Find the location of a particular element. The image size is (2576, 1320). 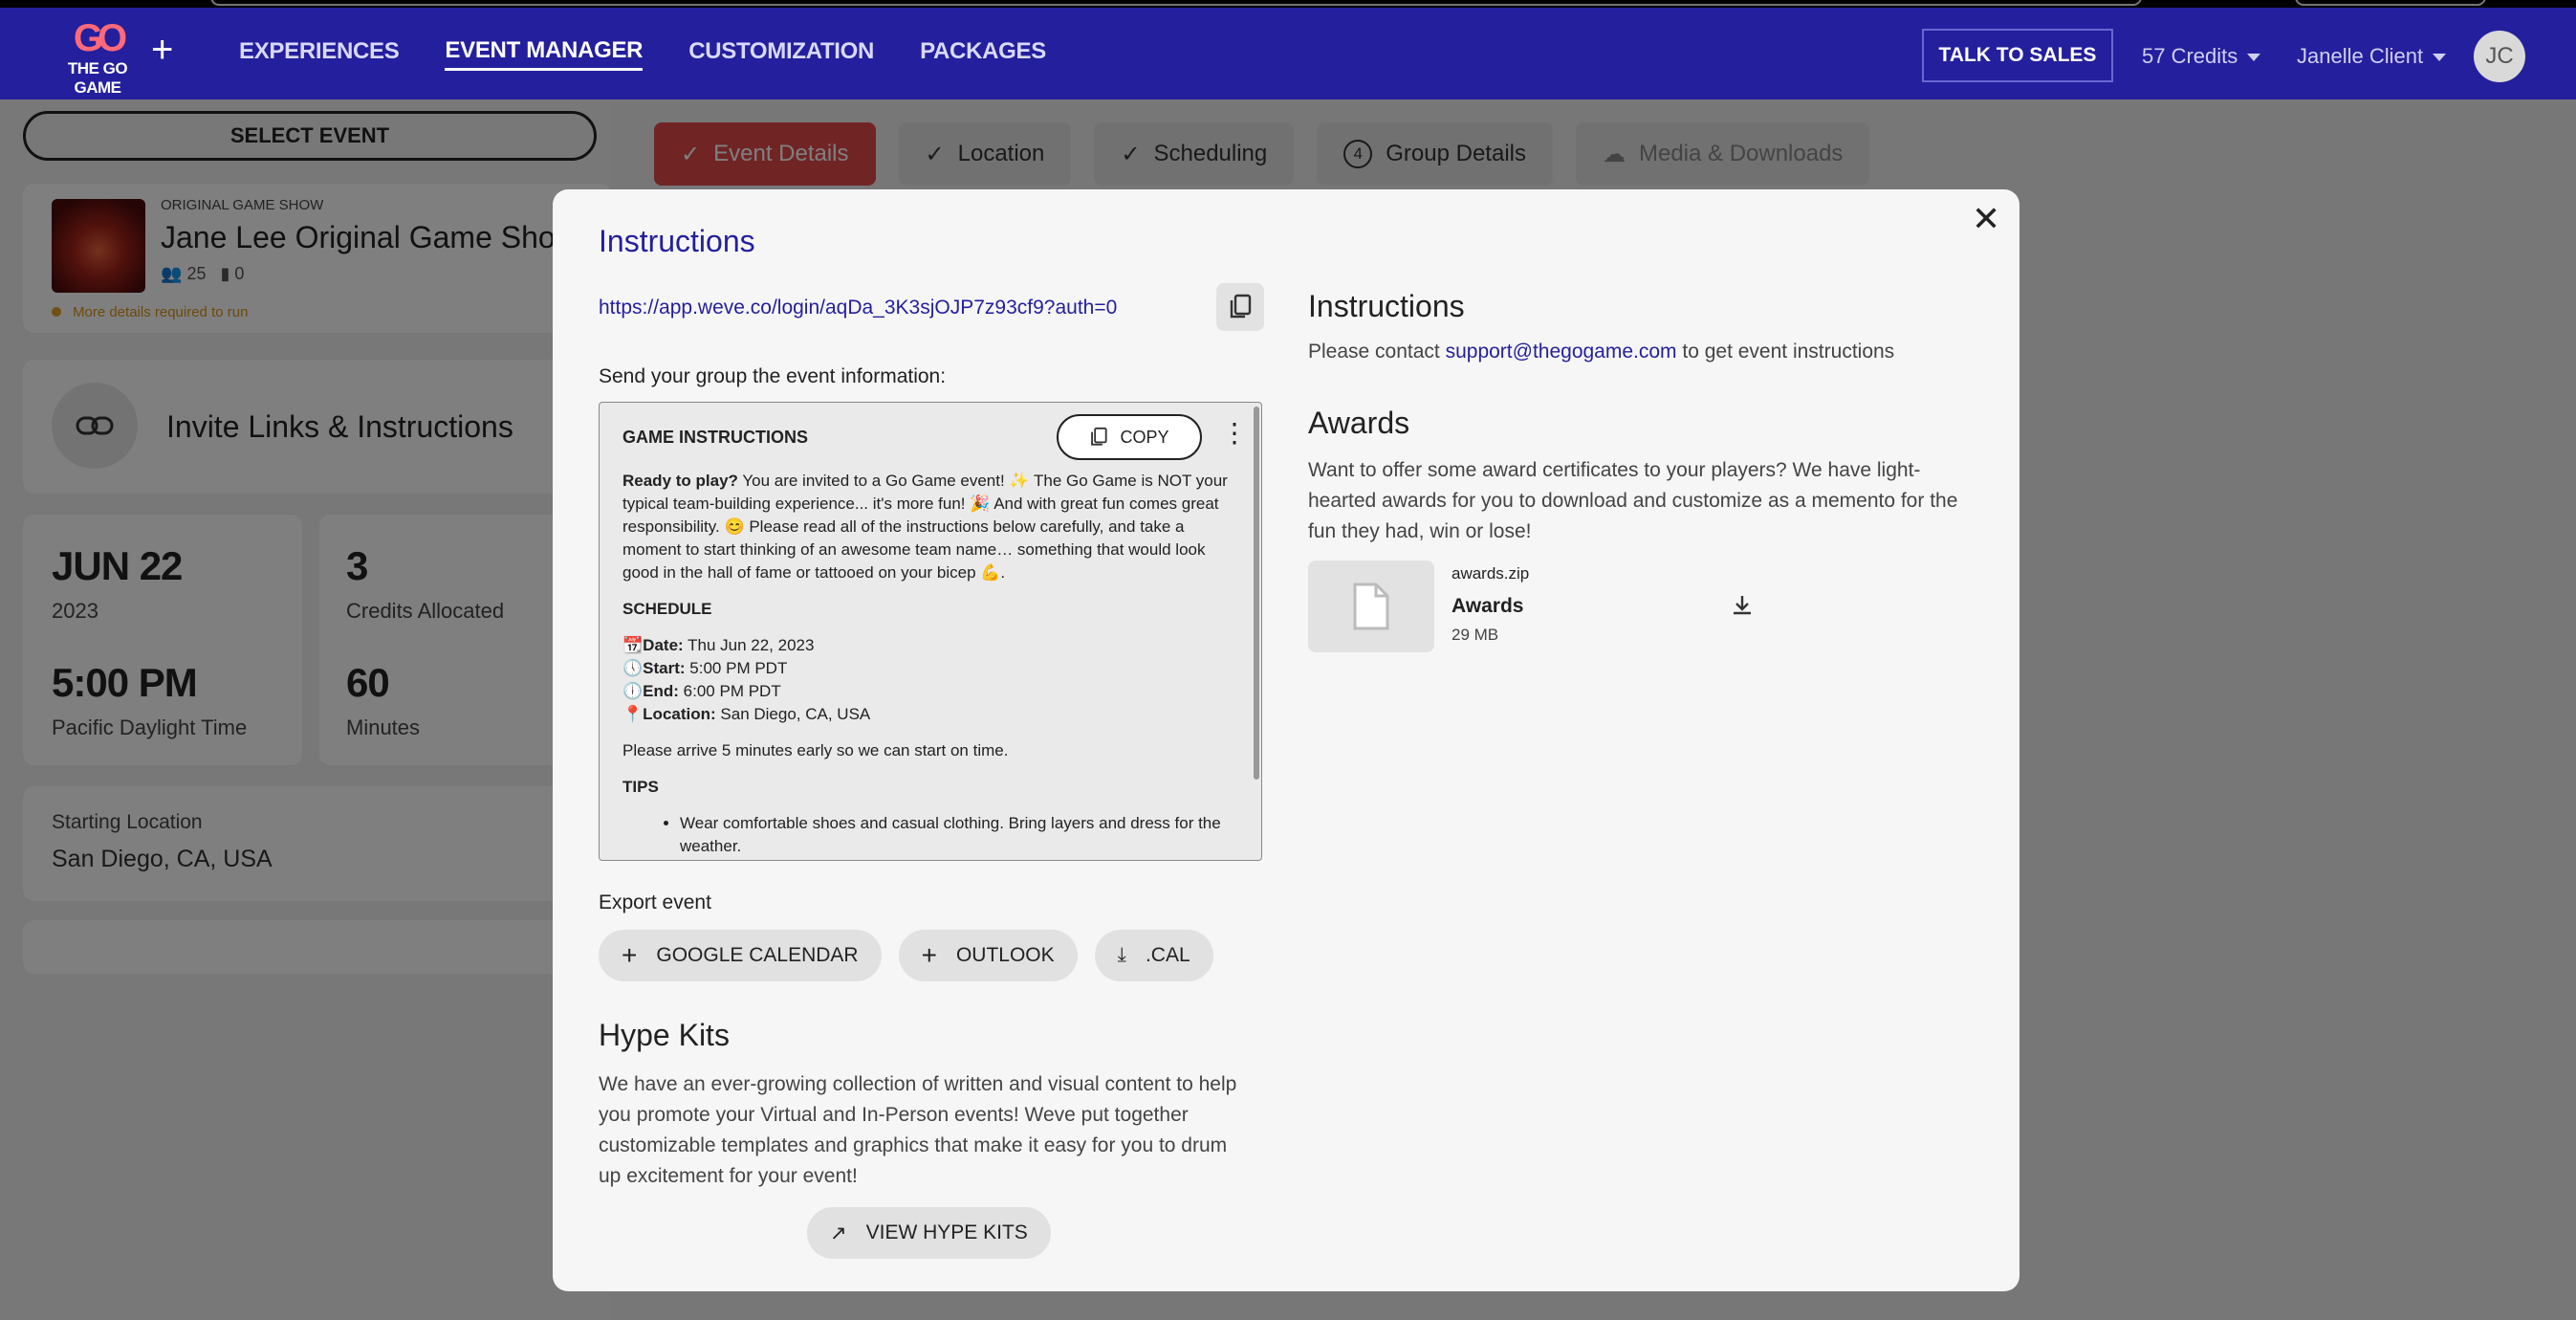

nav-customization: CUSTOMIZATION is located at coordinates (781, 53).